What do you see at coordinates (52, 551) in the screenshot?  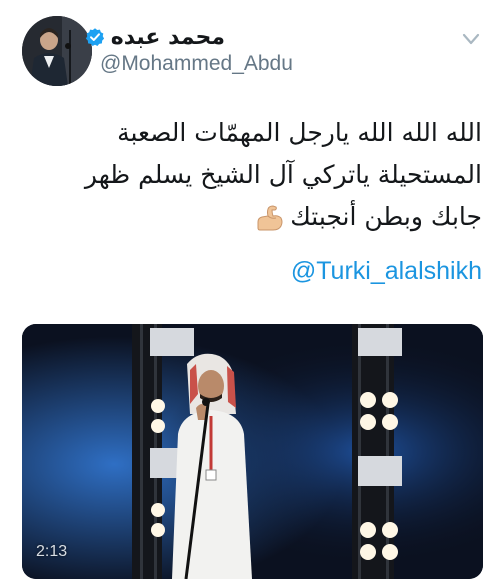 I see `video-duration: 2:13` at bounding box center [52, 551].